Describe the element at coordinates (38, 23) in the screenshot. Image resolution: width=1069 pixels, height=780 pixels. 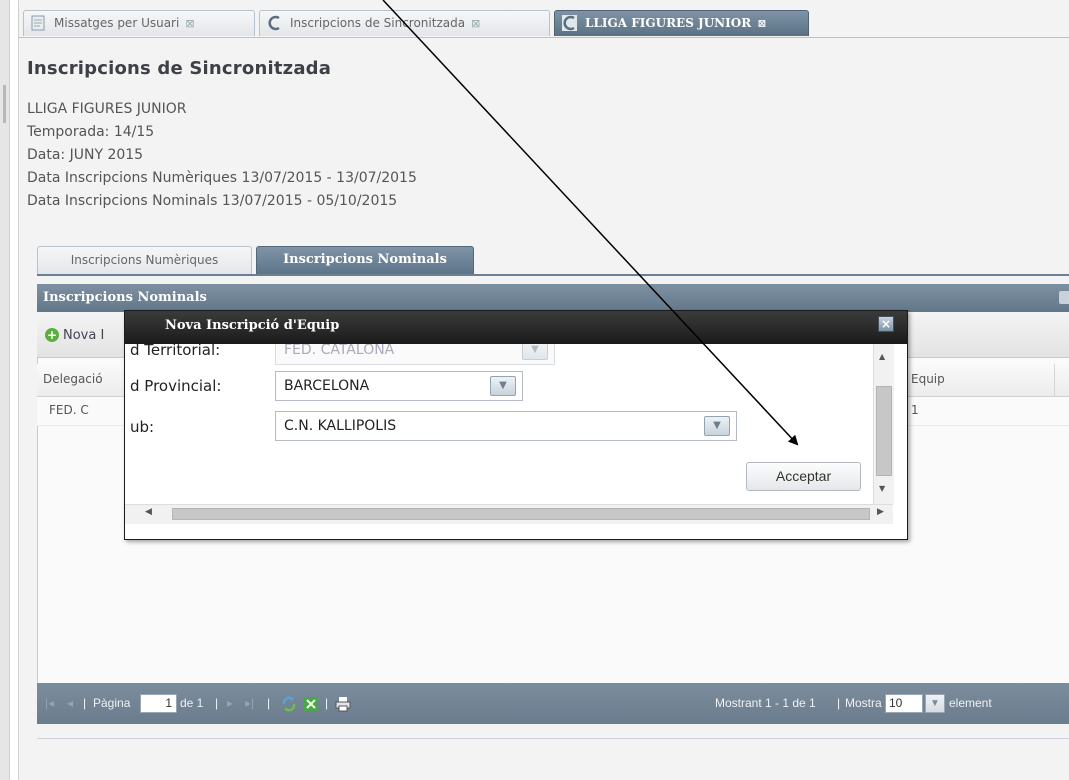
I see `document-icon` at that location.